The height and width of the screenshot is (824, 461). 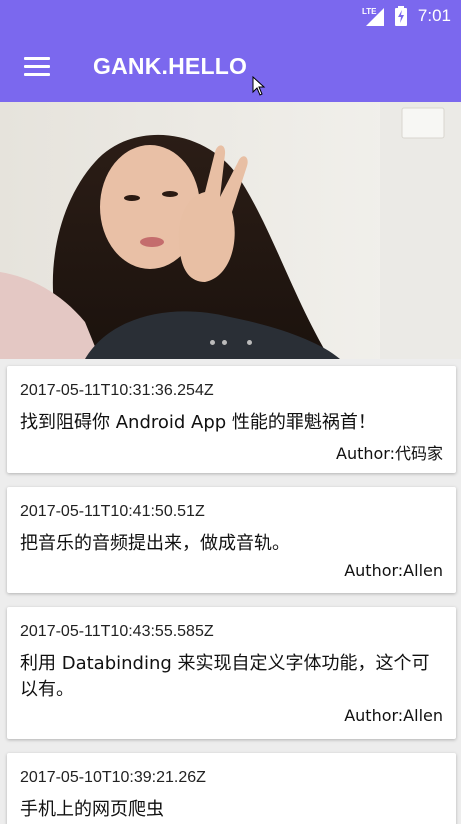 What do you see at coordinates (117, 390) in the screenshot?
I see `article-date: 2017-05-11T10:31:36.254Z` at bounding box center [117, 390].